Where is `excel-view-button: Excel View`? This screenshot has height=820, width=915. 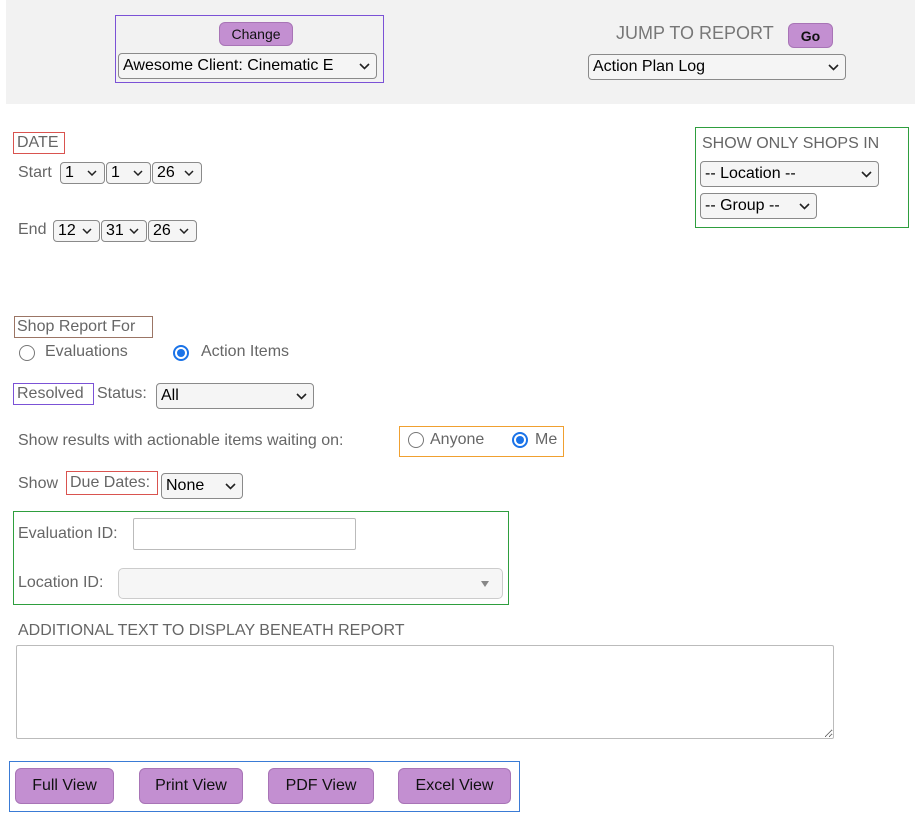 excel-view-button: Excel View is located at coordinates (454, 786).